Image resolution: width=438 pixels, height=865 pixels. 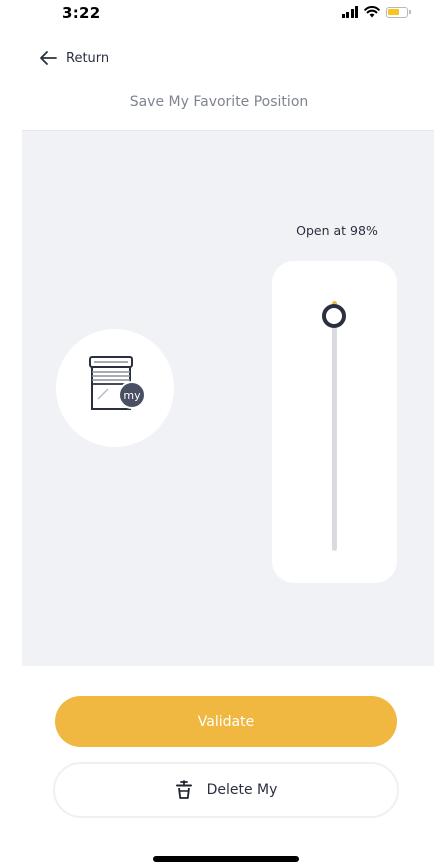 I want to click on home-indicator, so click(x=226, y=859).